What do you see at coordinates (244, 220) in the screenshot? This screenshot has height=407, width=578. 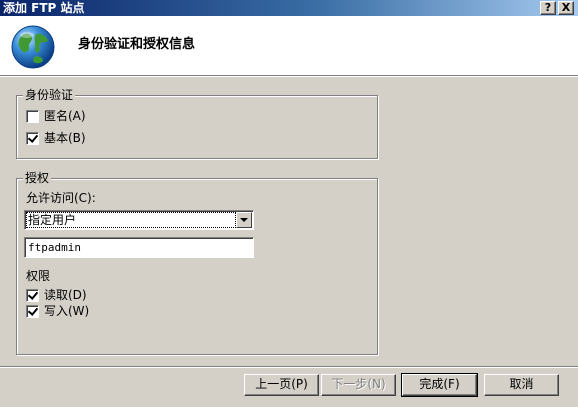 I see `chevron-down-icon` at bounding box center [244, 220].